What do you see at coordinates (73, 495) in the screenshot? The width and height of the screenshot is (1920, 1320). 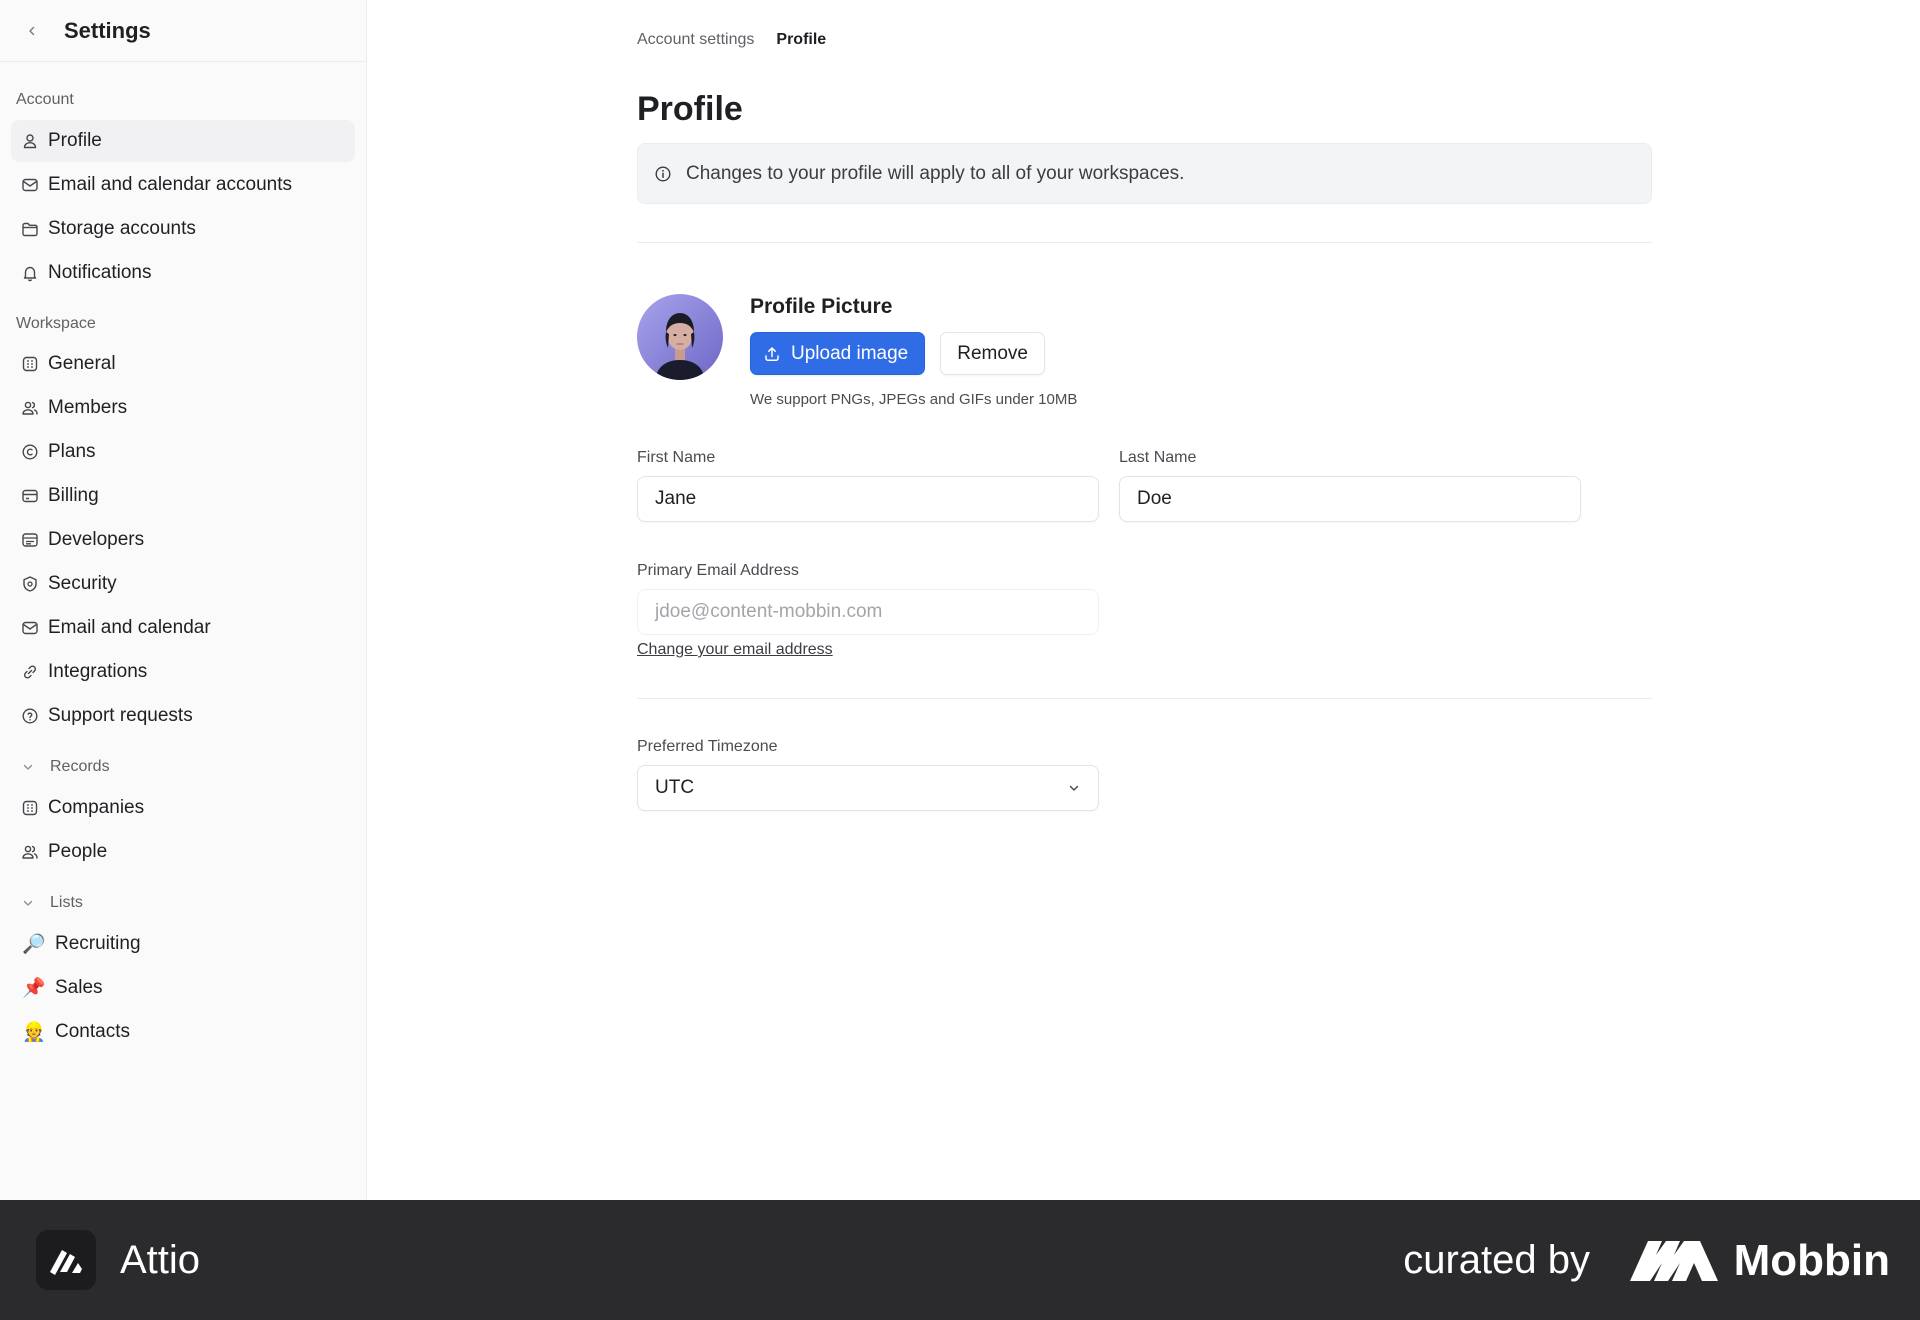 I see `sidebar-item-label: Billing` at bounding box center [73, 495].